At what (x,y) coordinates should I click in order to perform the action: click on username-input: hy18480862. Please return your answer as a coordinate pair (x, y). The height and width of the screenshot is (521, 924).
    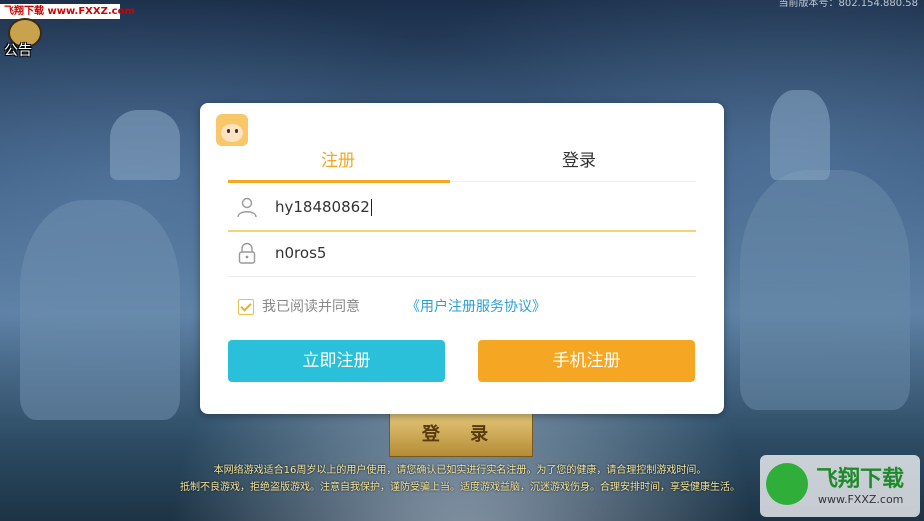
    Looking at the image, I should click on (323, 207).